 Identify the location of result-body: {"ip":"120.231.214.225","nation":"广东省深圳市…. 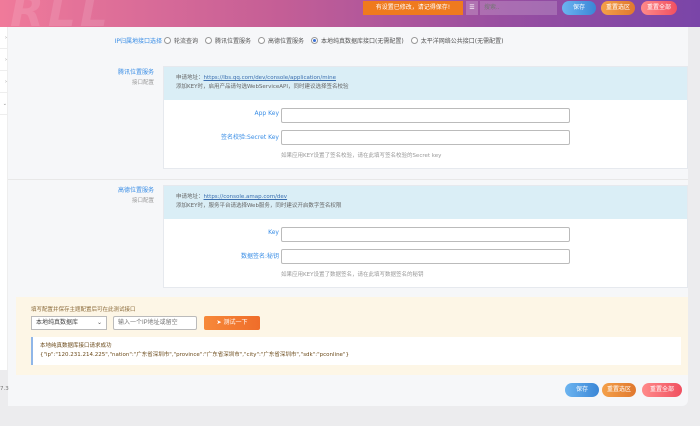
(194, 355).